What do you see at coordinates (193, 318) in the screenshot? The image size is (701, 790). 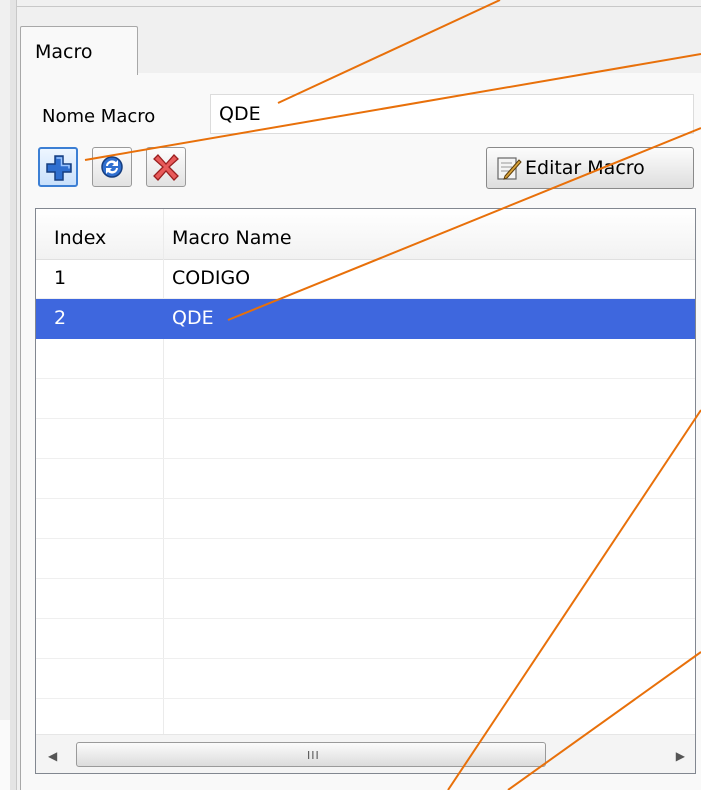 I see `cell-macro-name: QDE` at bounding box center [193, 318].